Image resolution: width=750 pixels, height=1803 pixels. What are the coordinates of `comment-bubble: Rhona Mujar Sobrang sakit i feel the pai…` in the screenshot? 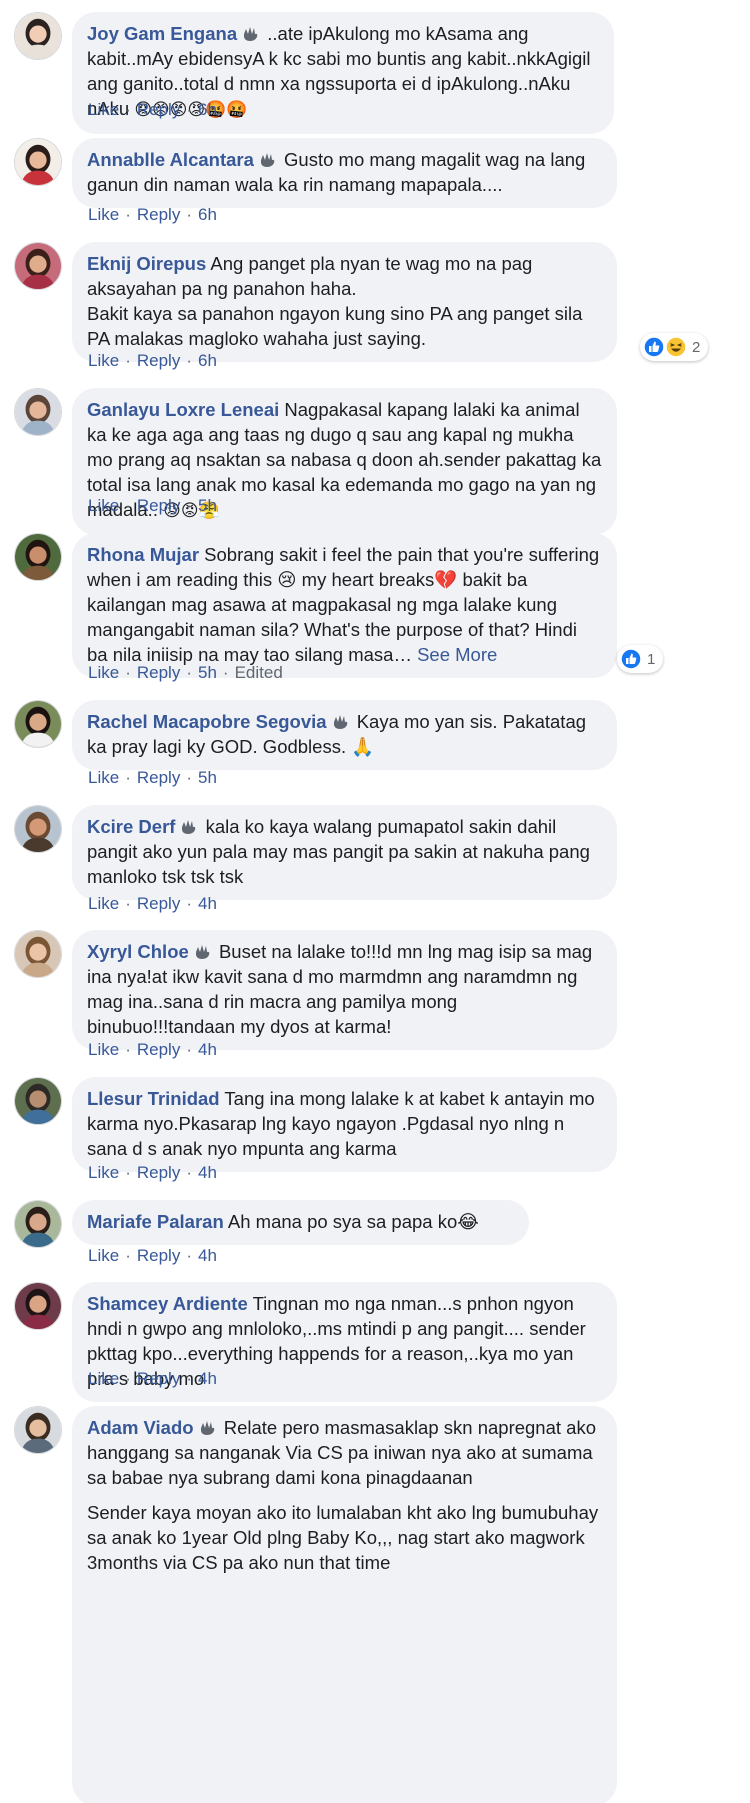 It's located at (344, 605).